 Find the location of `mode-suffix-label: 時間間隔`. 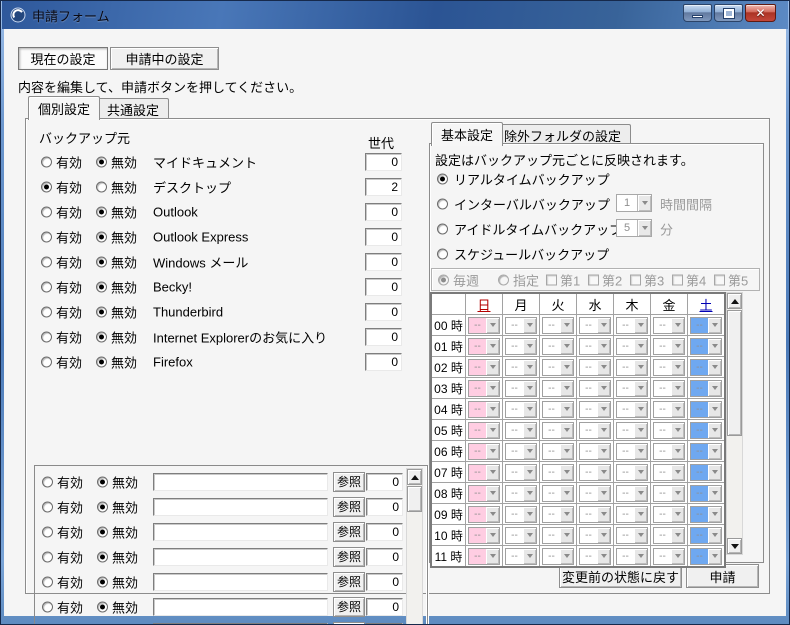

mode-suffix-label: 時間間隔 is located at coordinates (686, 204).